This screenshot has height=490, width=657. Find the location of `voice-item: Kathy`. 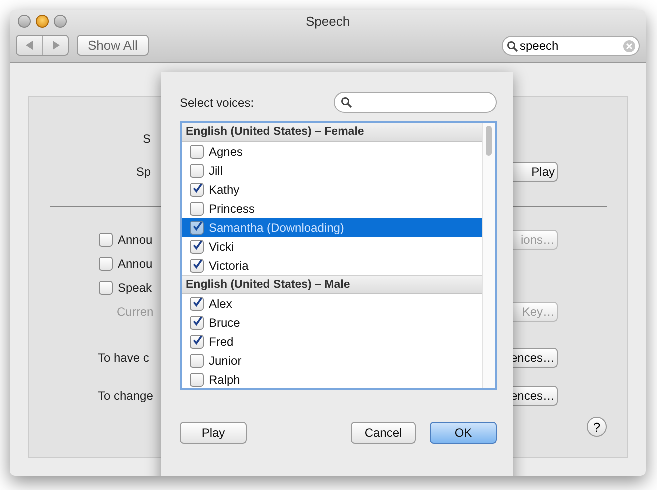

voice-item: Kathy is located at coordinates (332, 189).